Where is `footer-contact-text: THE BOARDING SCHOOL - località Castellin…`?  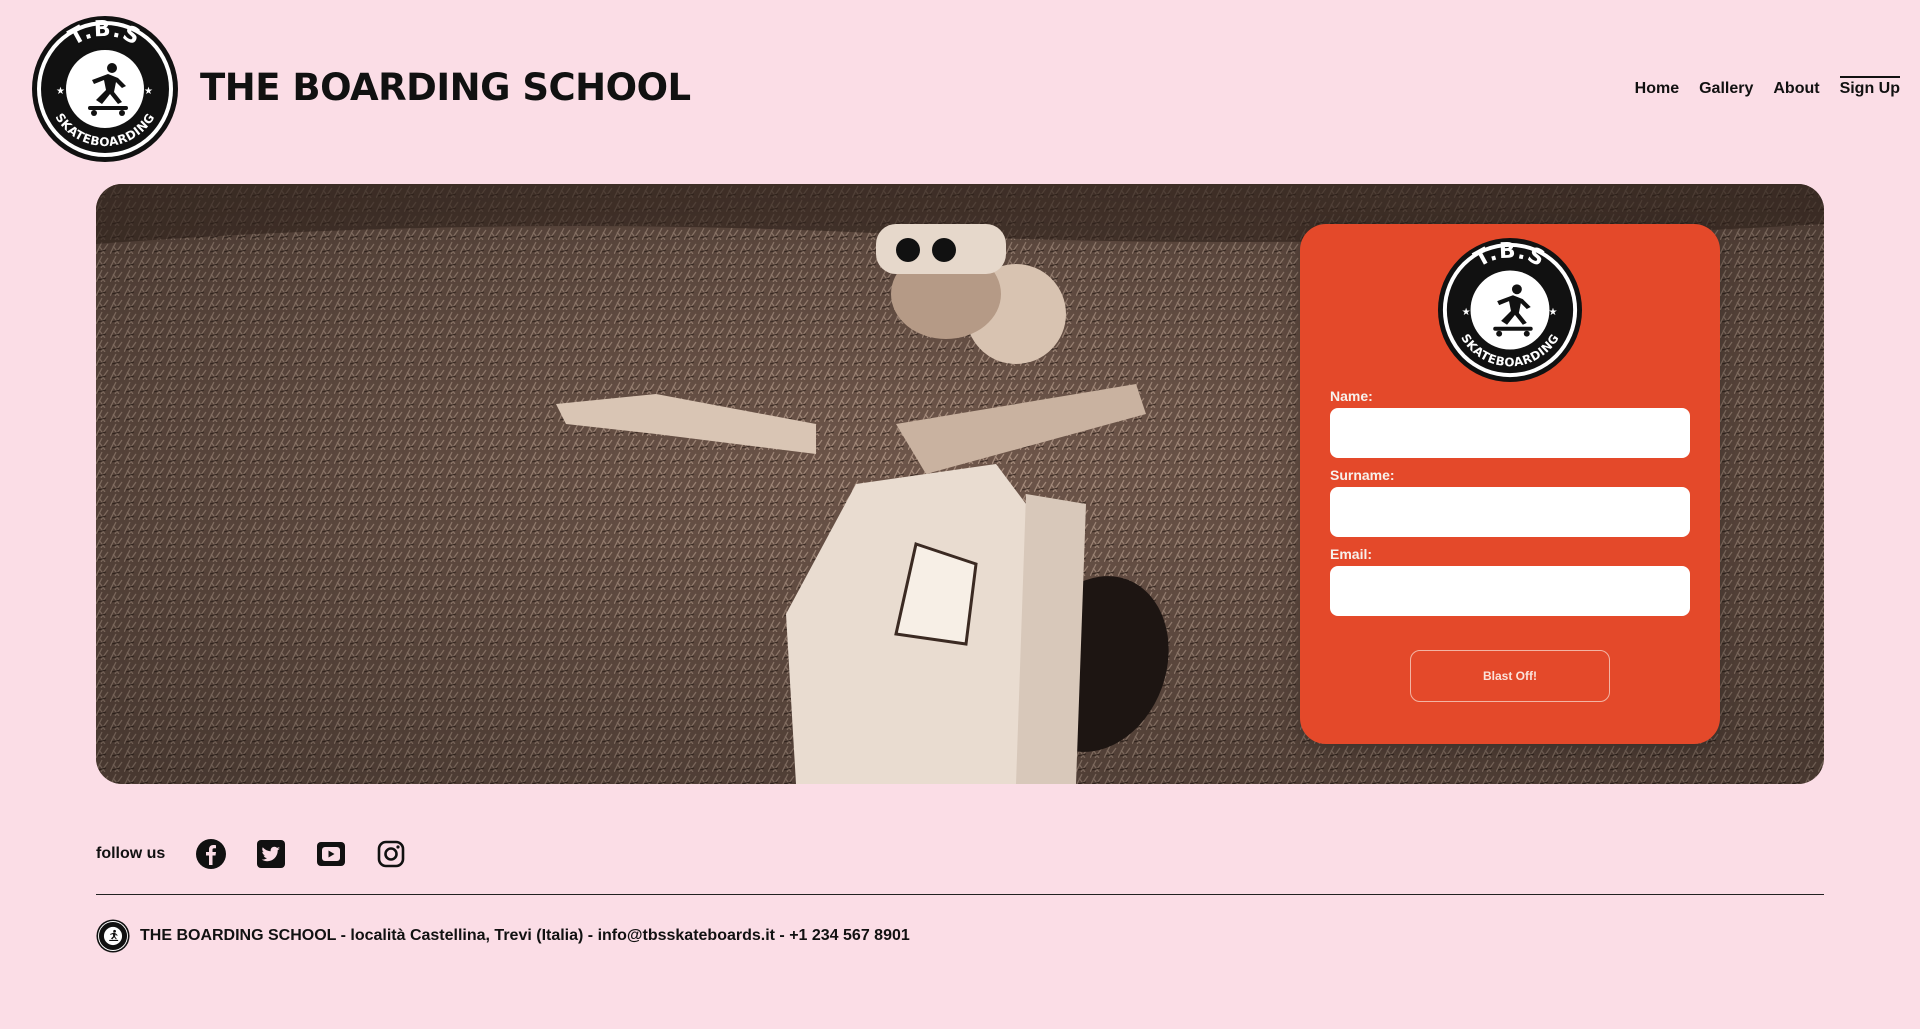 footer-contact-text: THE BOARDING SCHOOL - località Castellin… is located at coordinates (525, 935).